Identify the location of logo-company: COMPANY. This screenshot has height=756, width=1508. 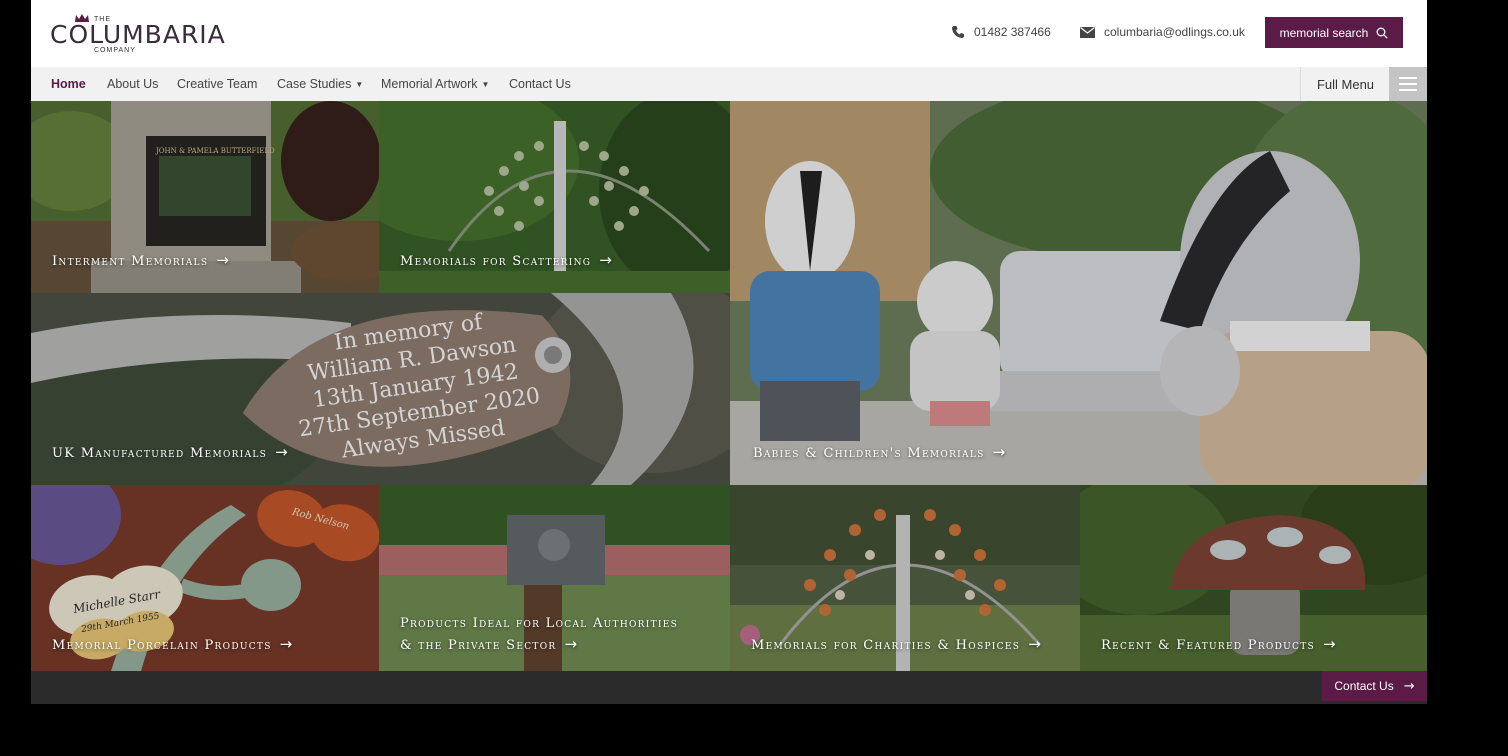
(115, 50).